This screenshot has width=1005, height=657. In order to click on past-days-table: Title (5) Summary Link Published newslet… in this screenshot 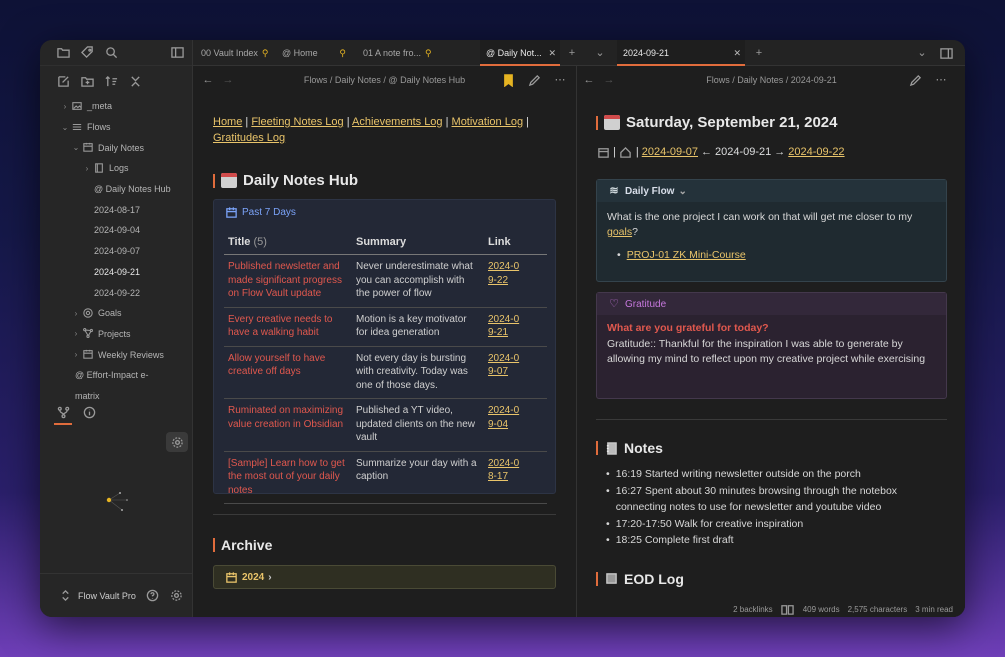, I will do `click(385, 367)`.